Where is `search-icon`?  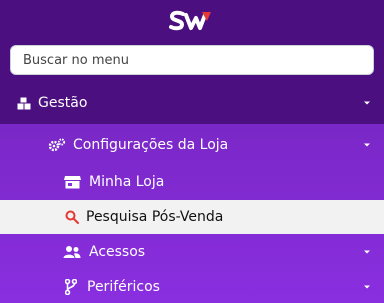
search-icon is located at coordinates (72, 217).